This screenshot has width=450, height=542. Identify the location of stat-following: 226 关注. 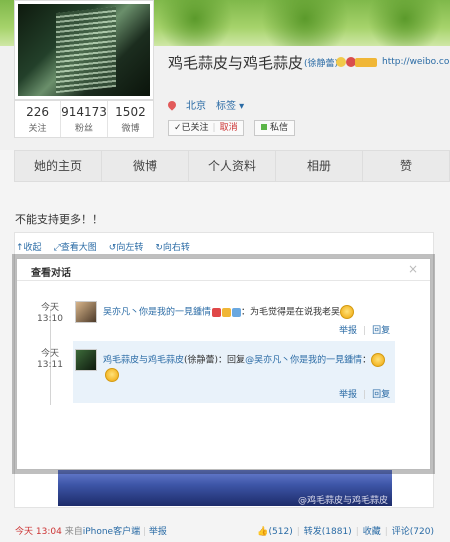
(38, 119).